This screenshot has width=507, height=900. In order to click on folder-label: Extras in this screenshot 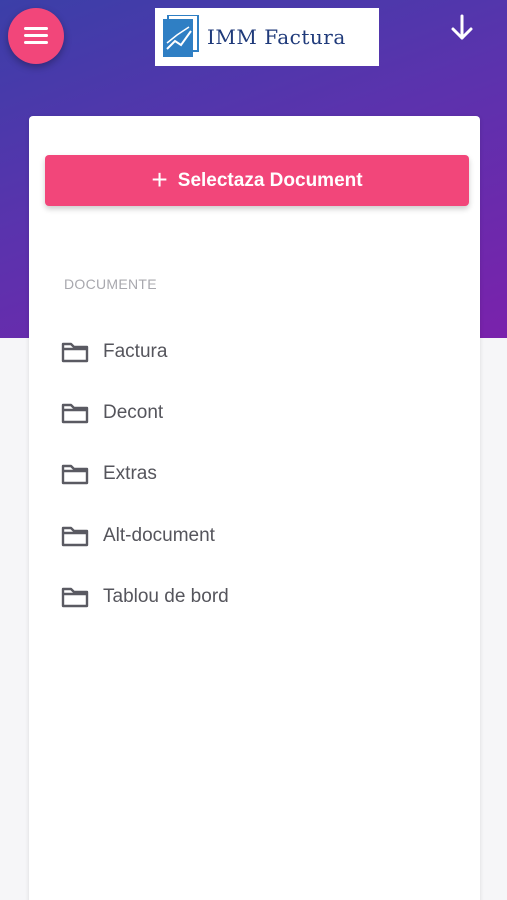, I will do `click(130, 474)`.